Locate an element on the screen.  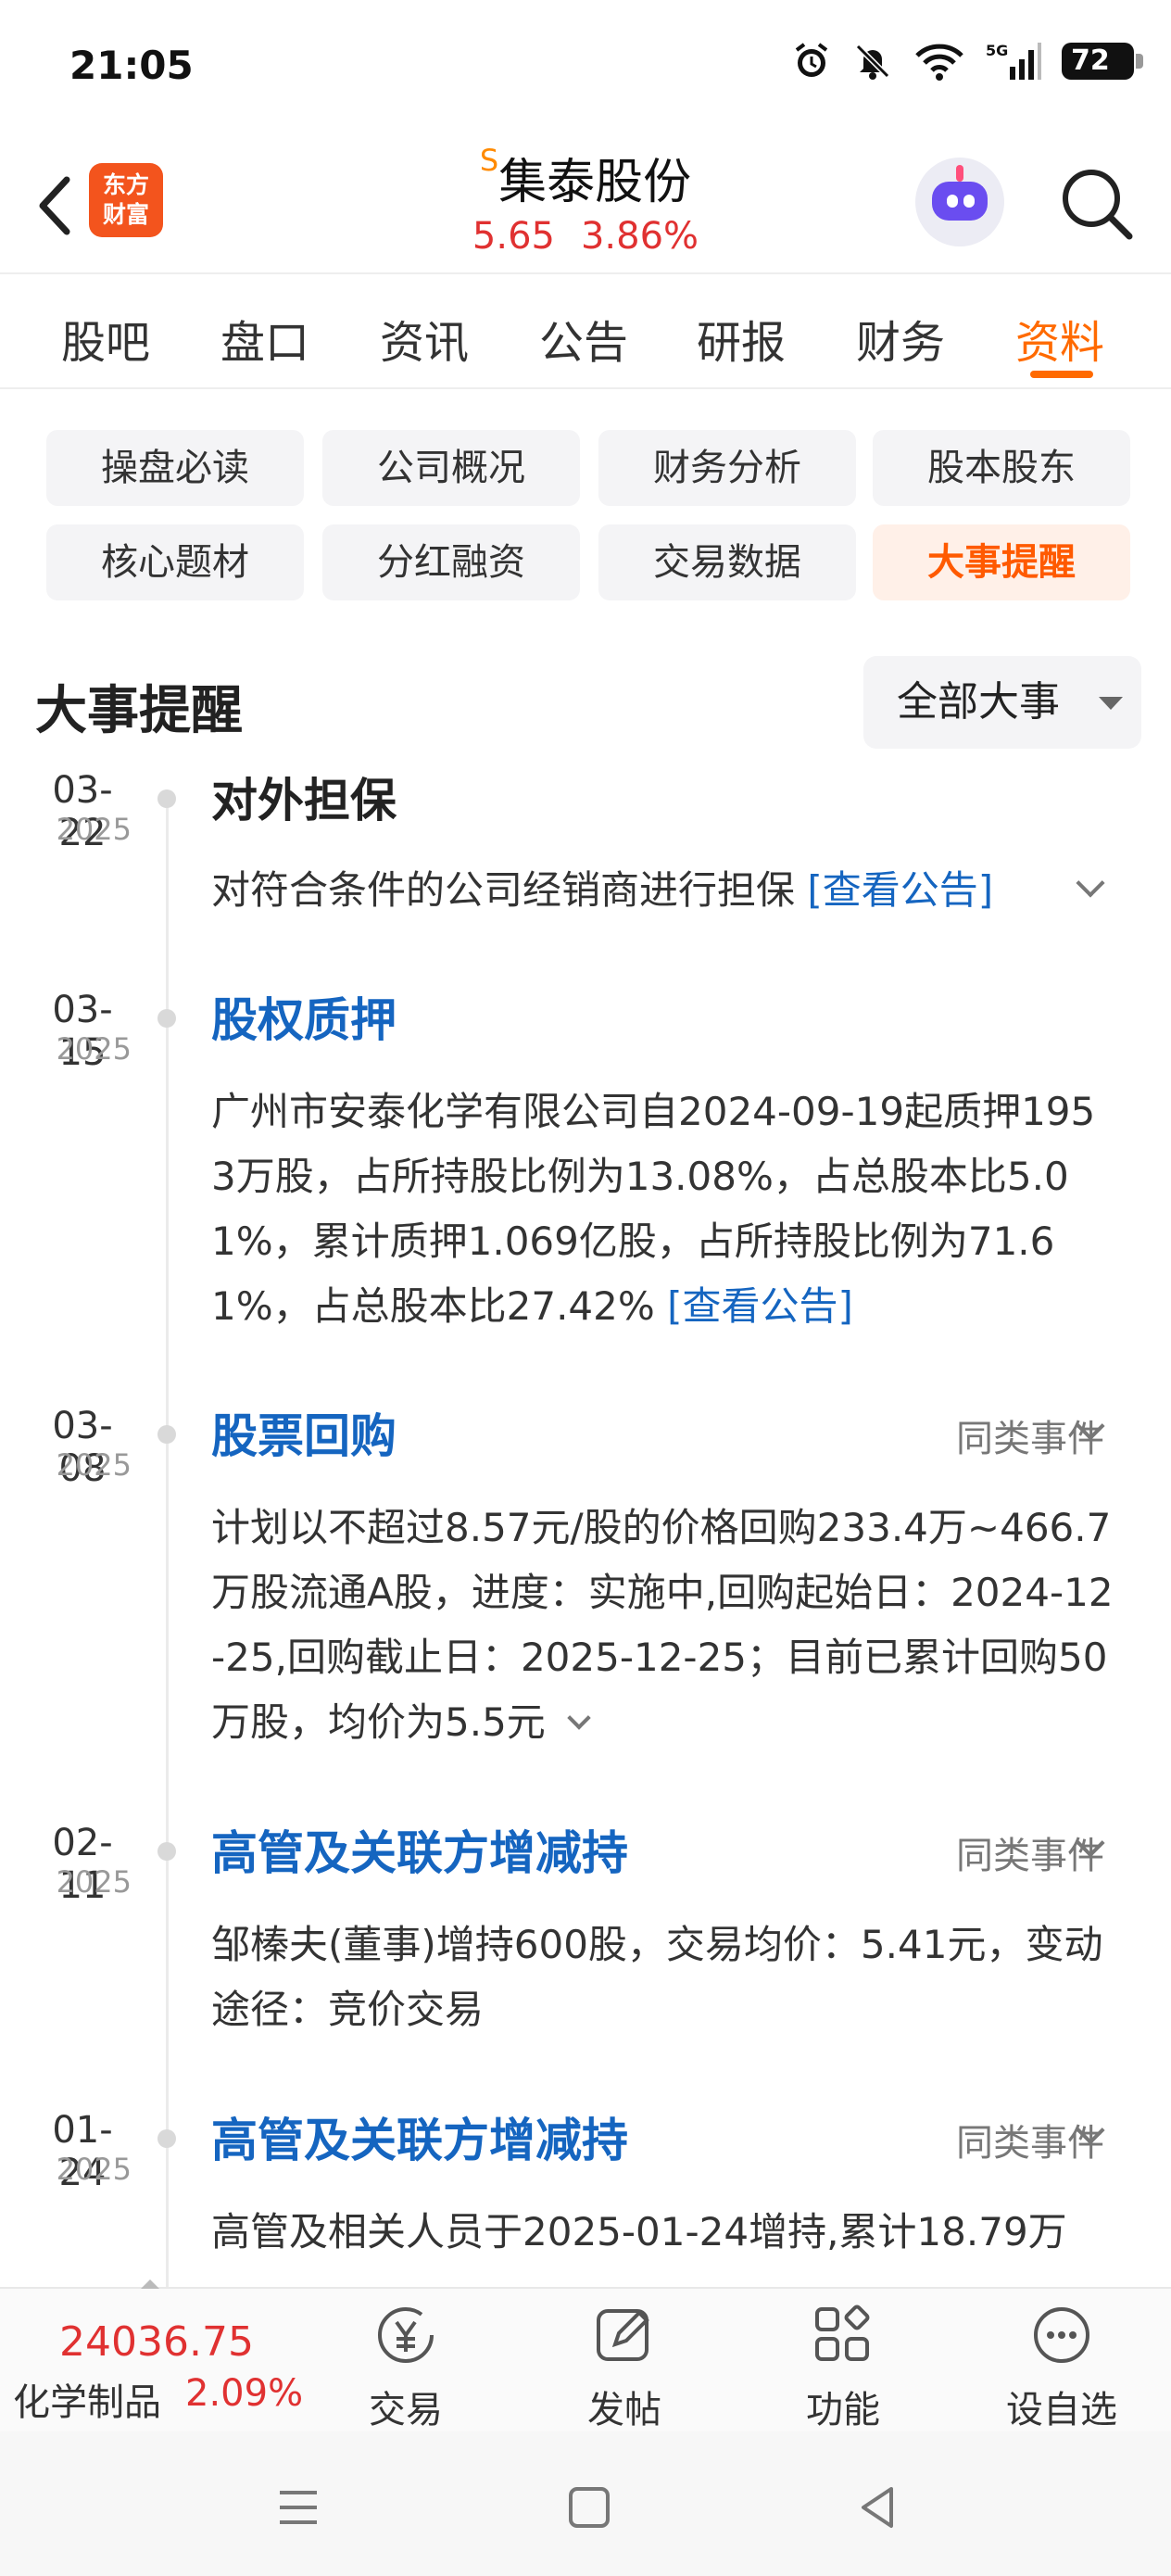
chip-shareholders: 股本股东 is located at coordinates (1002, 468).